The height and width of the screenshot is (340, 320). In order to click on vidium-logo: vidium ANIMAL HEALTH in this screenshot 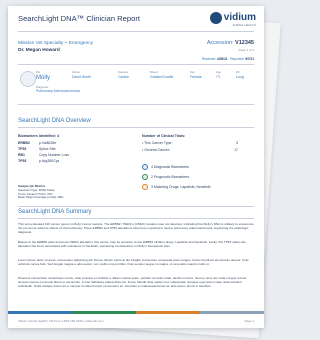, I will do `click(232, 19)`.